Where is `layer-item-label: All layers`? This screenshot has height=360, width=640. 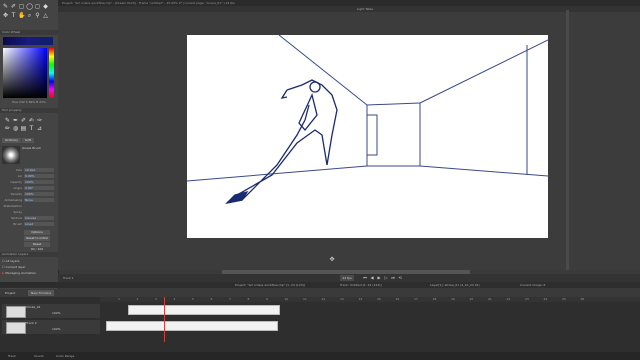 layer-item-label: All layers is located at coordinates (12, 261).